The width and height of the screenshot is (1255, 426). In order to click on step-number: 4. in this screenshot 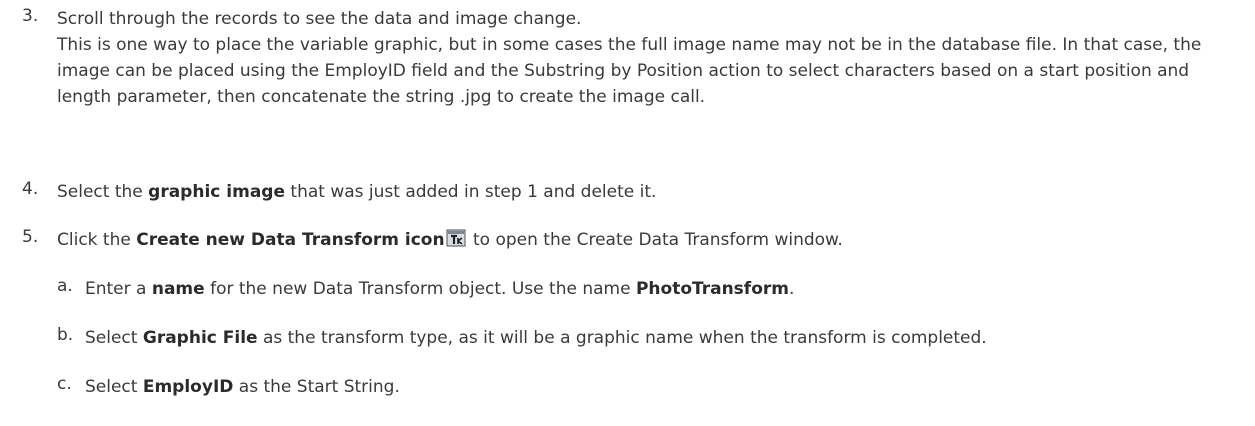, I will do `click(30, 189)`.